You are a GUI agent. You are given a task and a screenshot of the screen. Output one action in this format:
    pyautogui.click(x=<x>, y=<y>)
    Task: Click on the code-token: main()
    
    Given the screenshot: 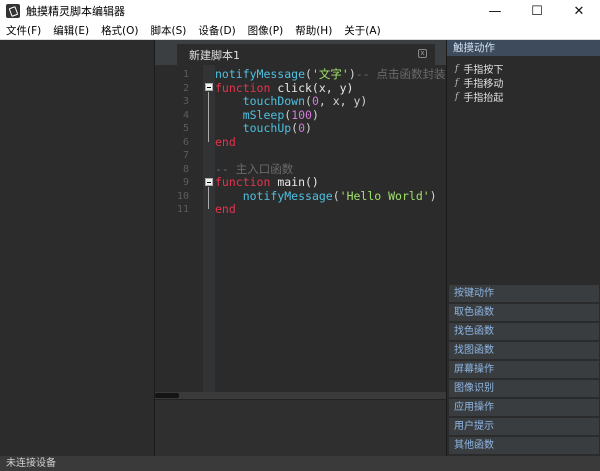 What is the action you would take?
    pyautogui.click(x=294, y=182)
    